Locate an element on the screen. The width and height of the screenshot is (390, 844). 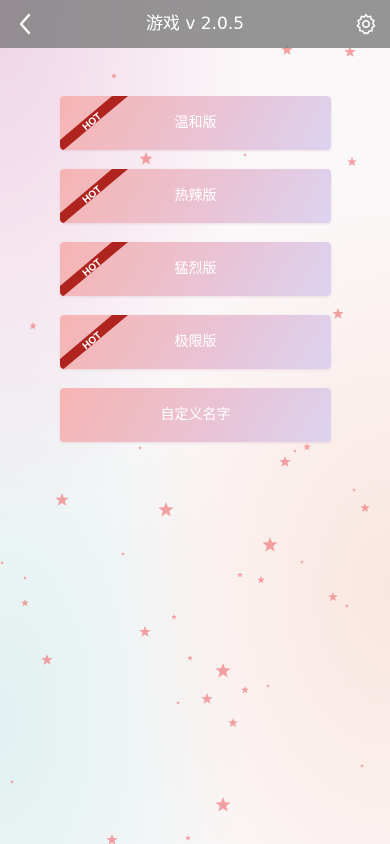
chevron-left-icon is located at coordinates (26, 24).